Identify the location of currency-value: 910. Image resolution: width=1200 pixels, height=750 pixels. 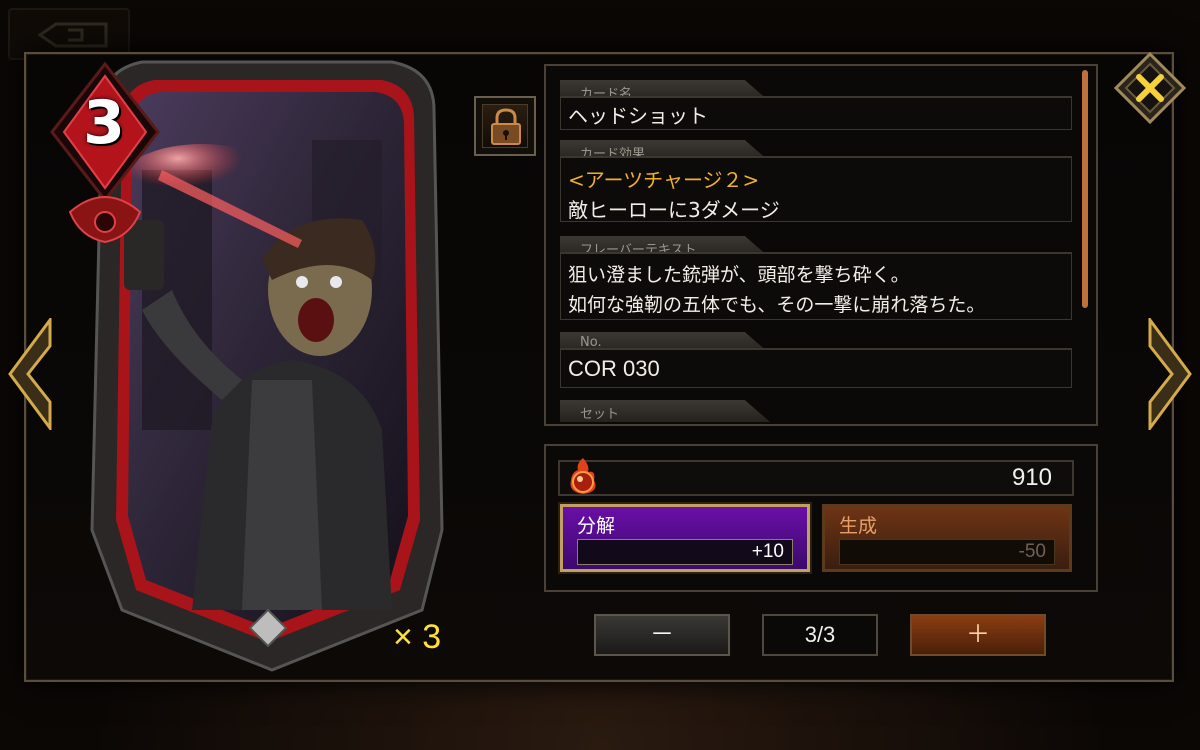
(1031, 477).